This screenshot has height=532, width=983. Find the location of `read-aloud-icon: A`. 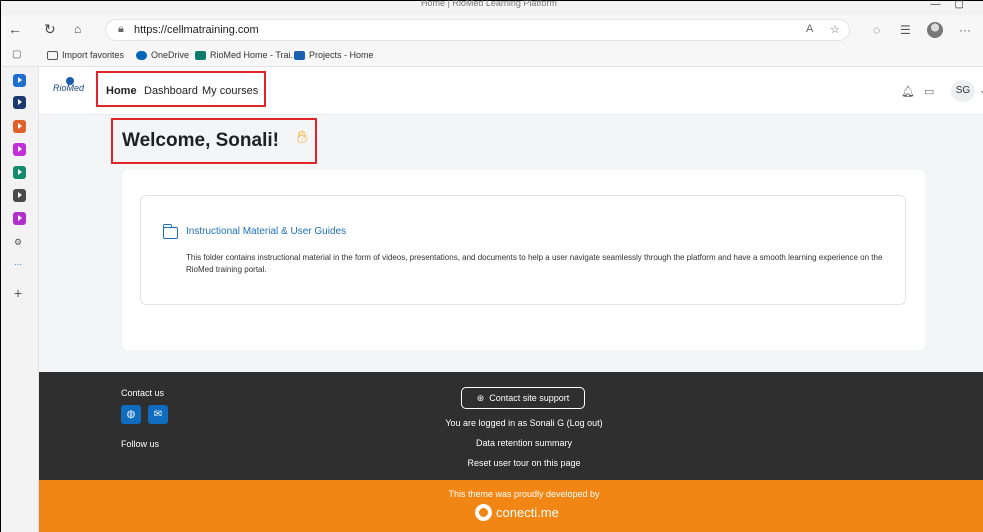

read-aloud-icon: A is located at coordinates (809, 29).